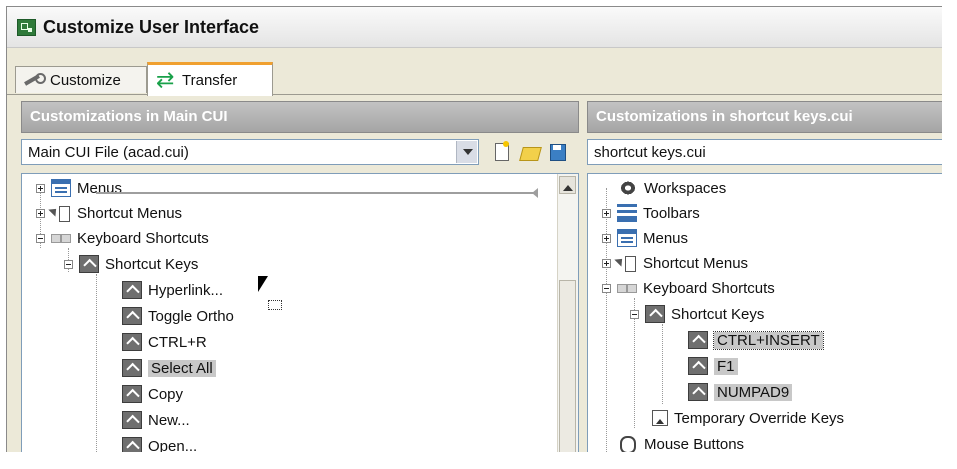 The image size is (957, 469). What do you see at coordinates (558, 152) in the screenshot?
I see `save-icon` at bounding box center [558, 152].